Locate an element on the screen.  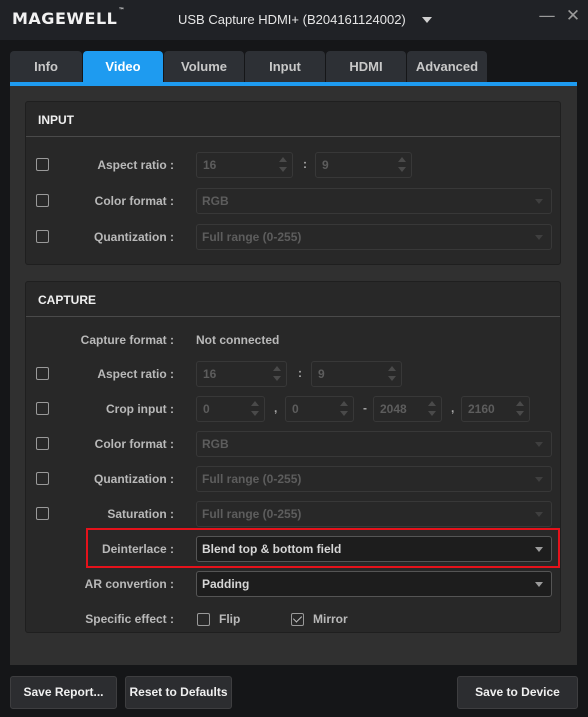
device-selector: USB Capture HDMI+ (B204161124002) is located at coordinates (305, 19).